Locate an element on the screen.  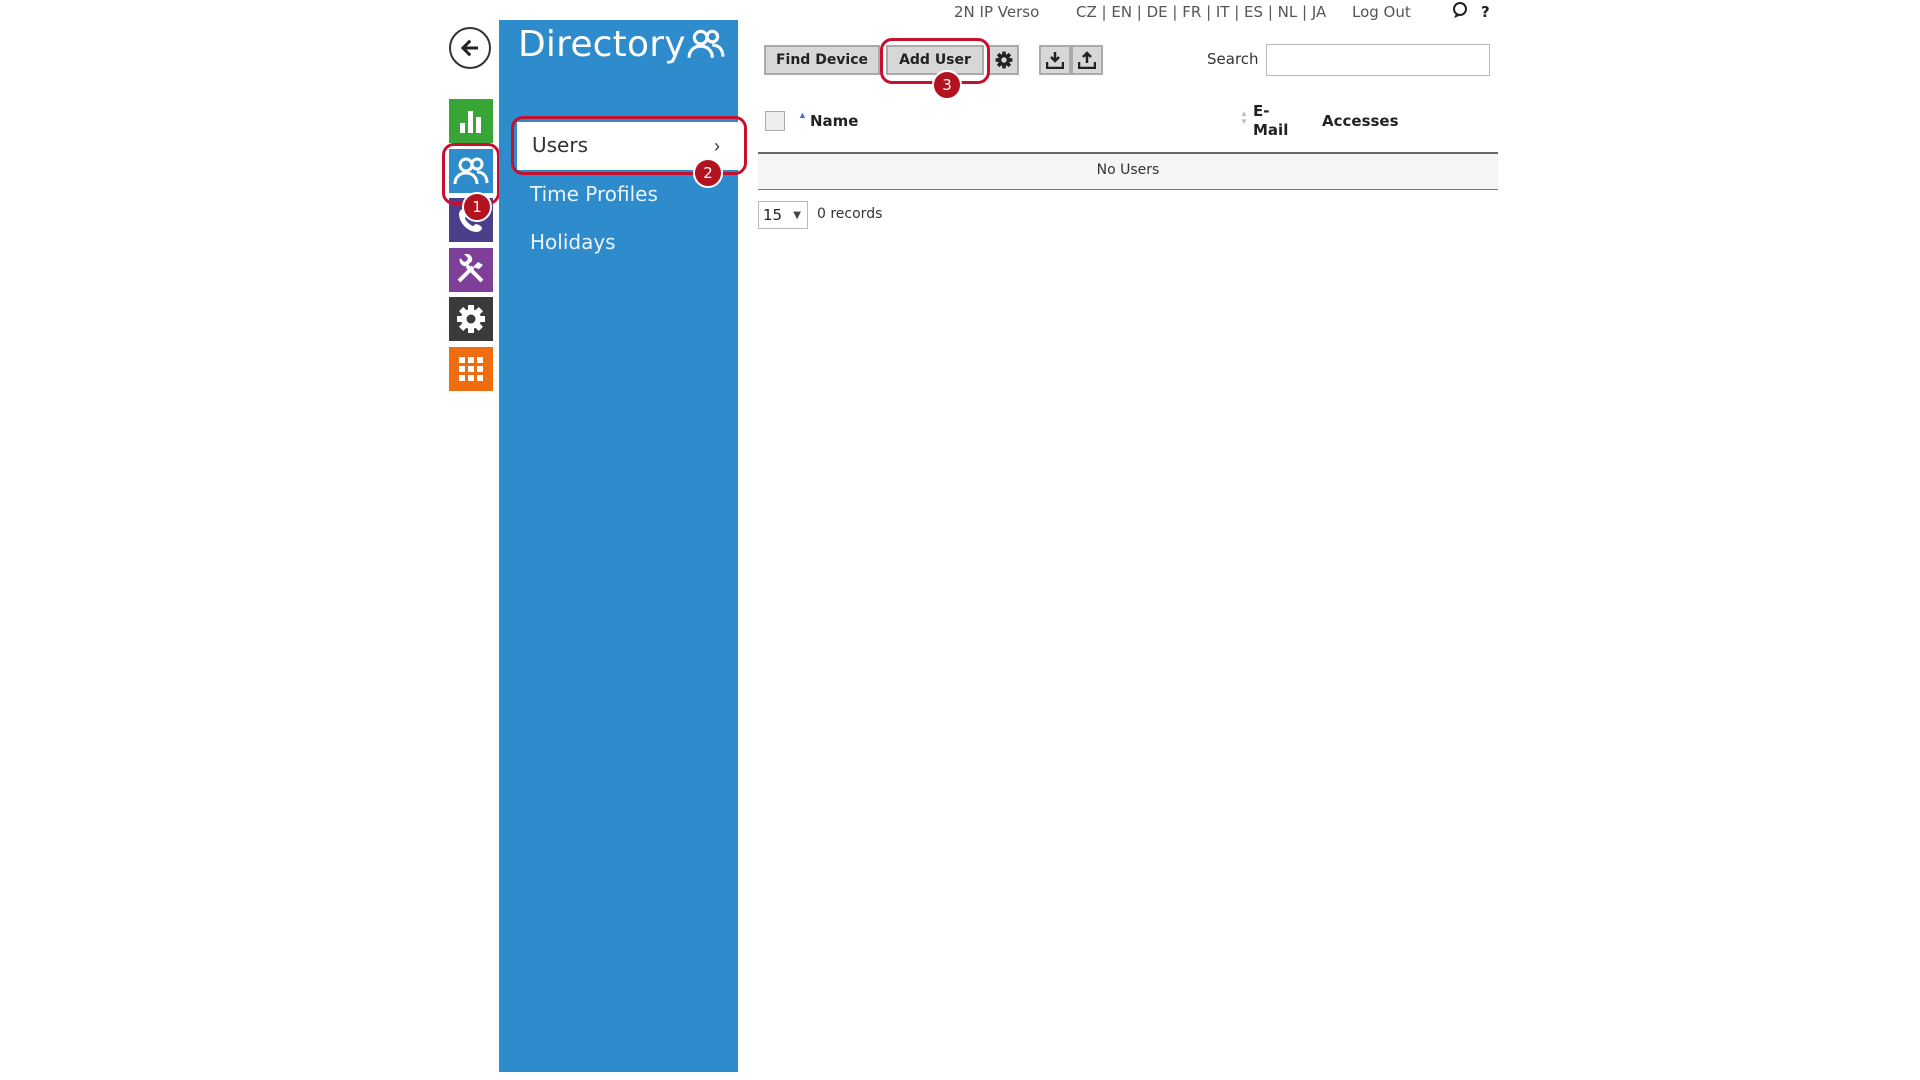
import-button is located at coordinates (1055, 60).